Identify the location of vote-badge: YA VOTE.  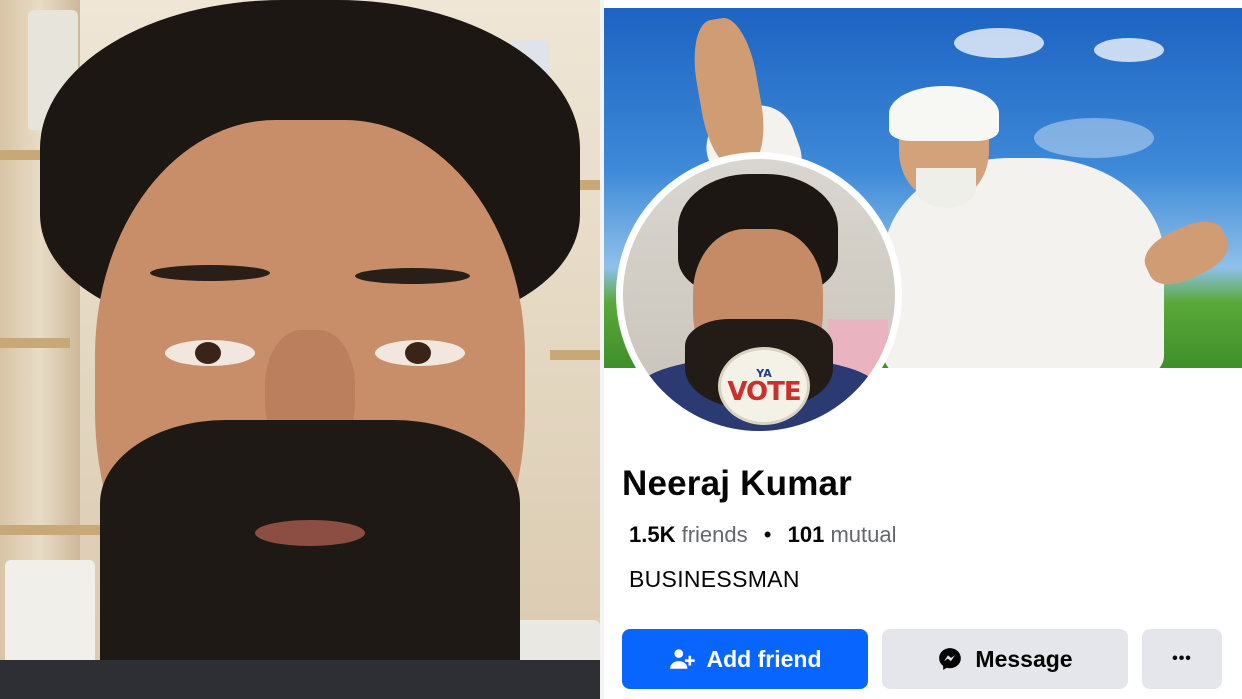
(764, 386).